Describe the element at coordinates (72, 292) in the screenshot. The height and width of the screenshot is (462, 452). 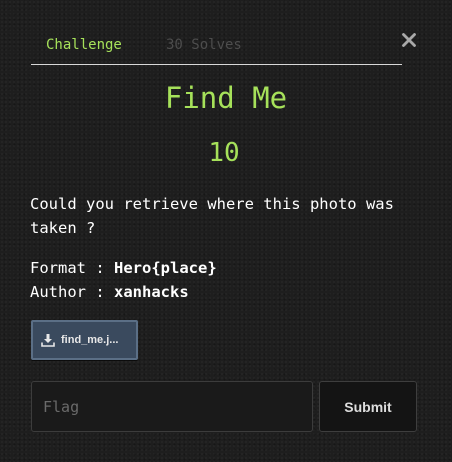
I see `author-label: Author :` at that location.